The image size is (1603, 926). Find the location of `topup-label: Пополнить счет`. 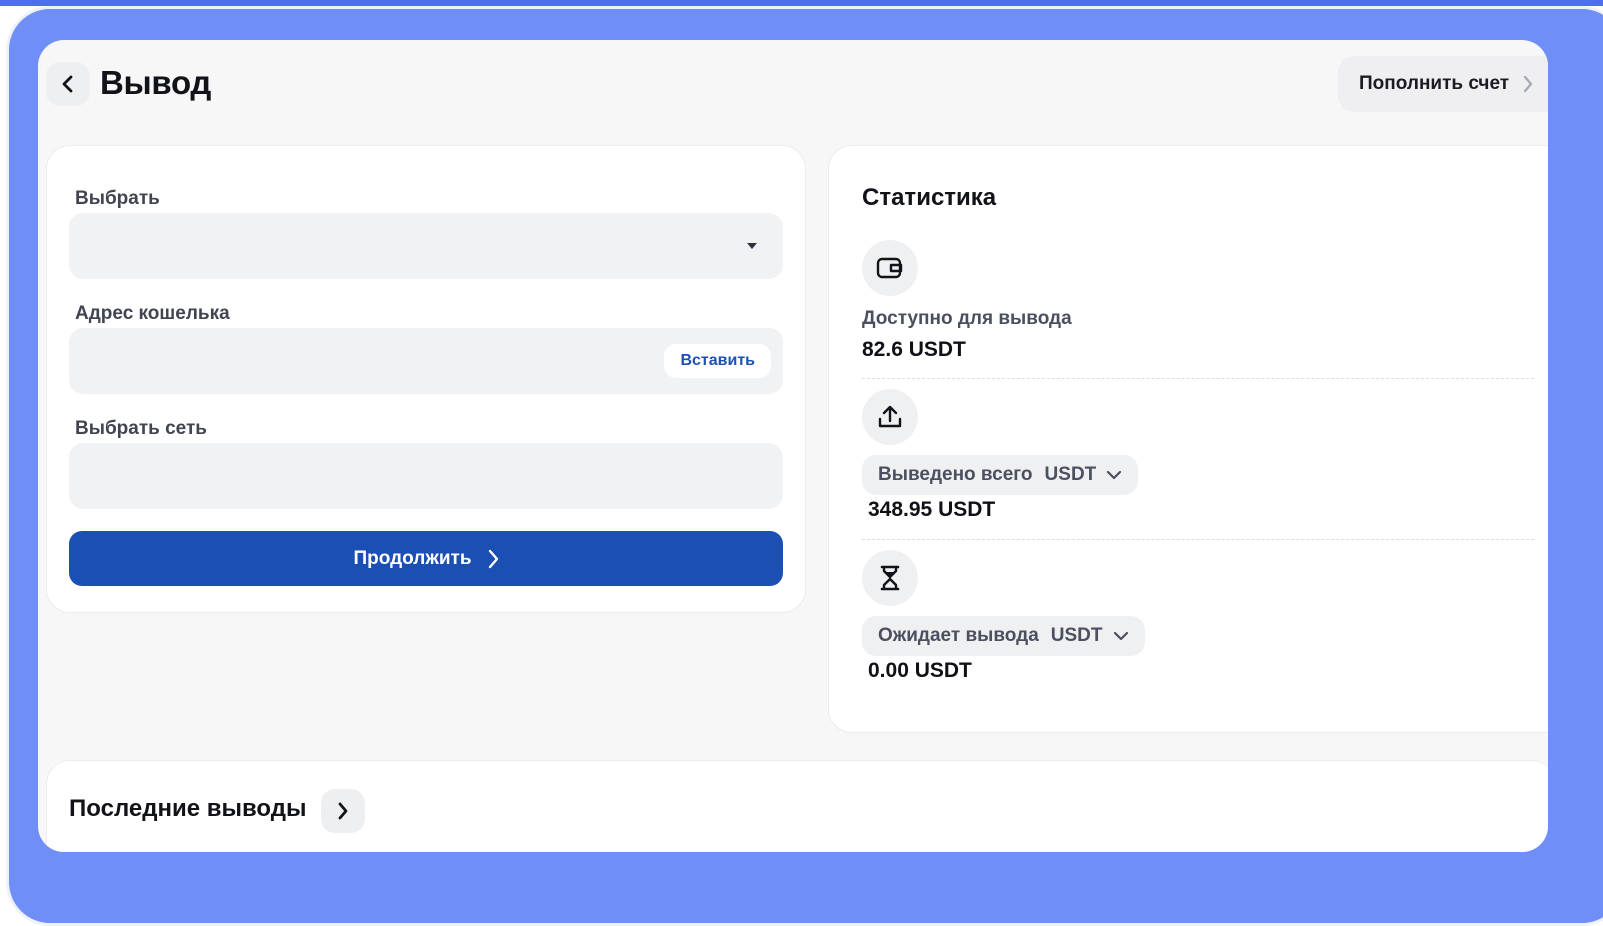

topup-label: Пополнить счет is located at coordinates (1434, 83).